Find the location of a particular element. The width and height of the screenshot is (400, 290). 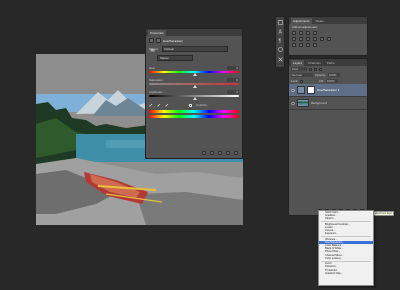

opacity-label: Opacity: is located at coordinates (321, 75).